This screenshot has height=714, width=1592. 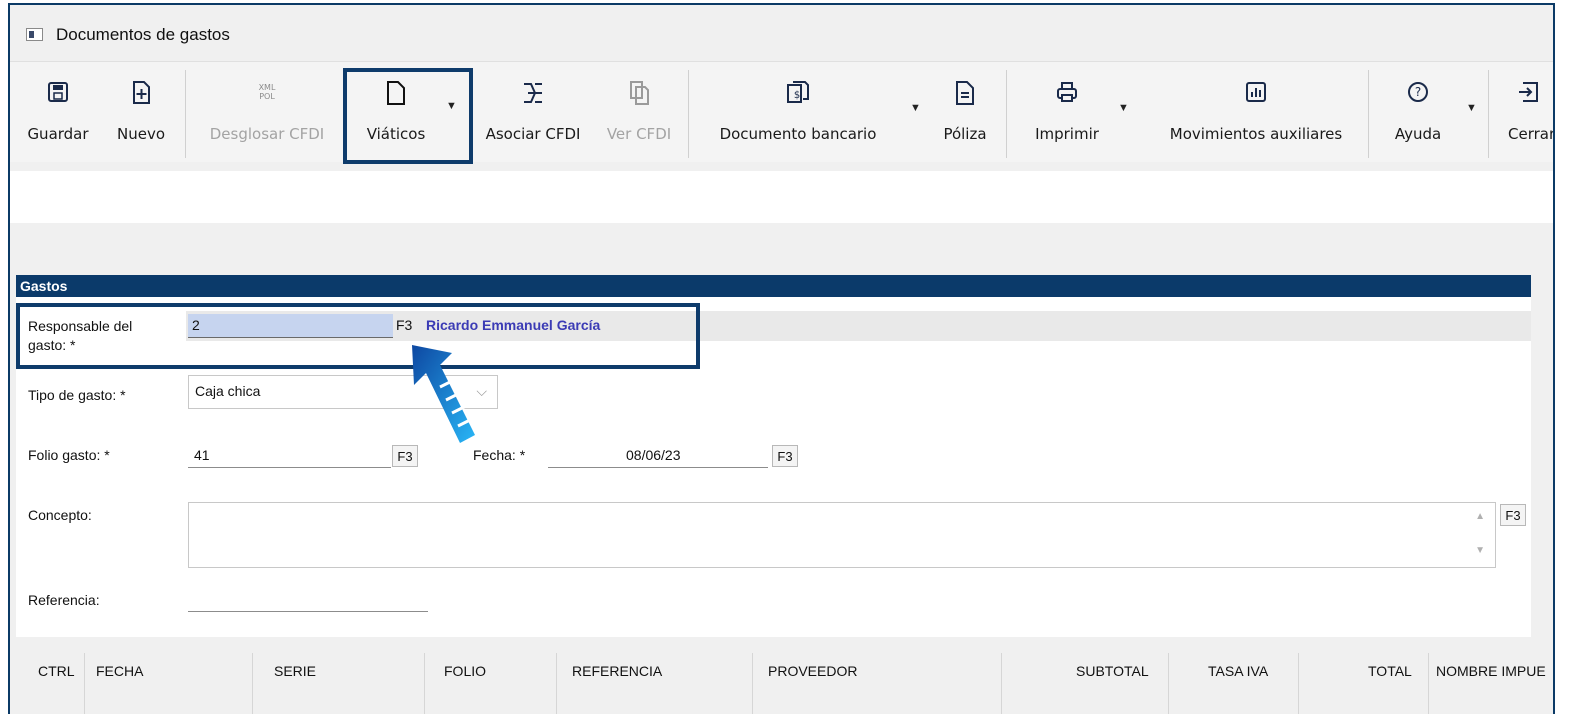 I want to click on col-proveedor: PROVEEDOR, so click(x=812, y=671).